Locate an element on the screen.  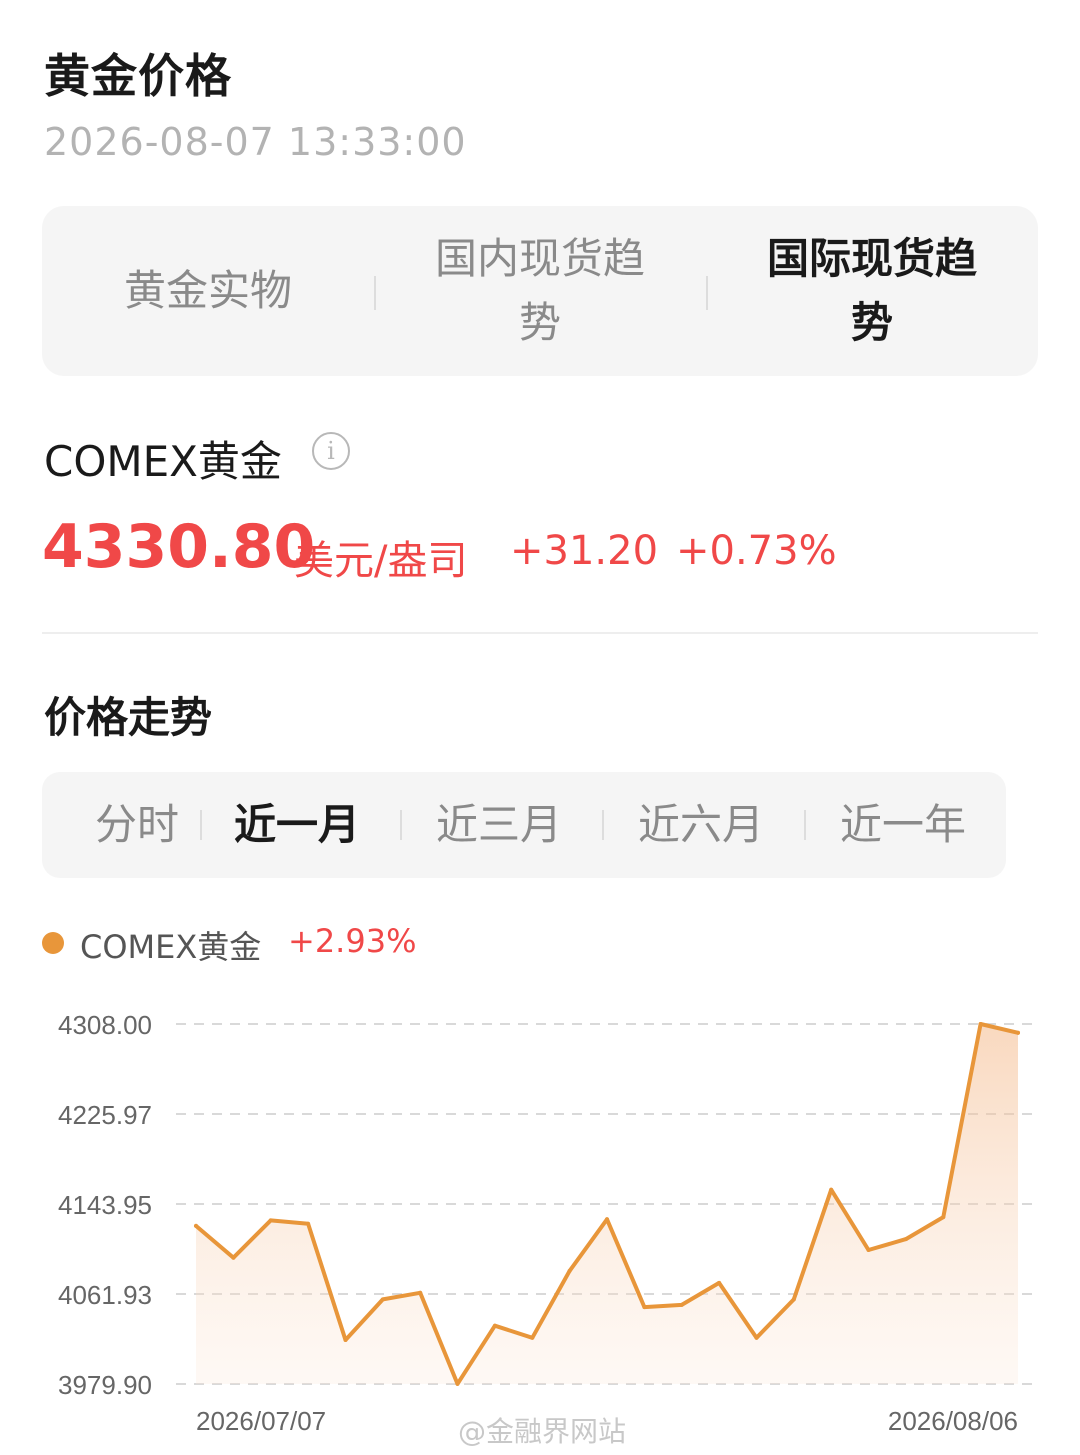
section-divider is located at coordinates (540, 633).